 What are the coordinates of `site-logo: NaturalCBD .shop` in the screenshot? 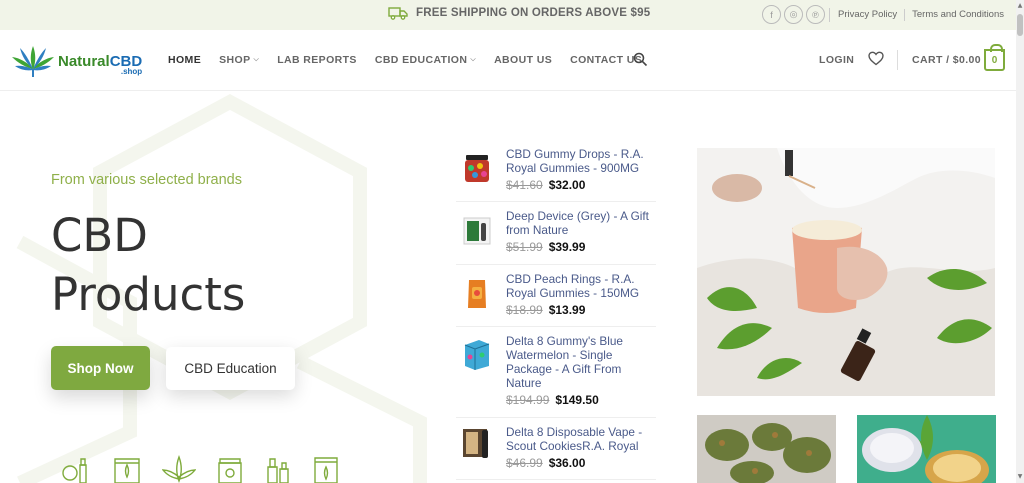 It's located at (76, 60).